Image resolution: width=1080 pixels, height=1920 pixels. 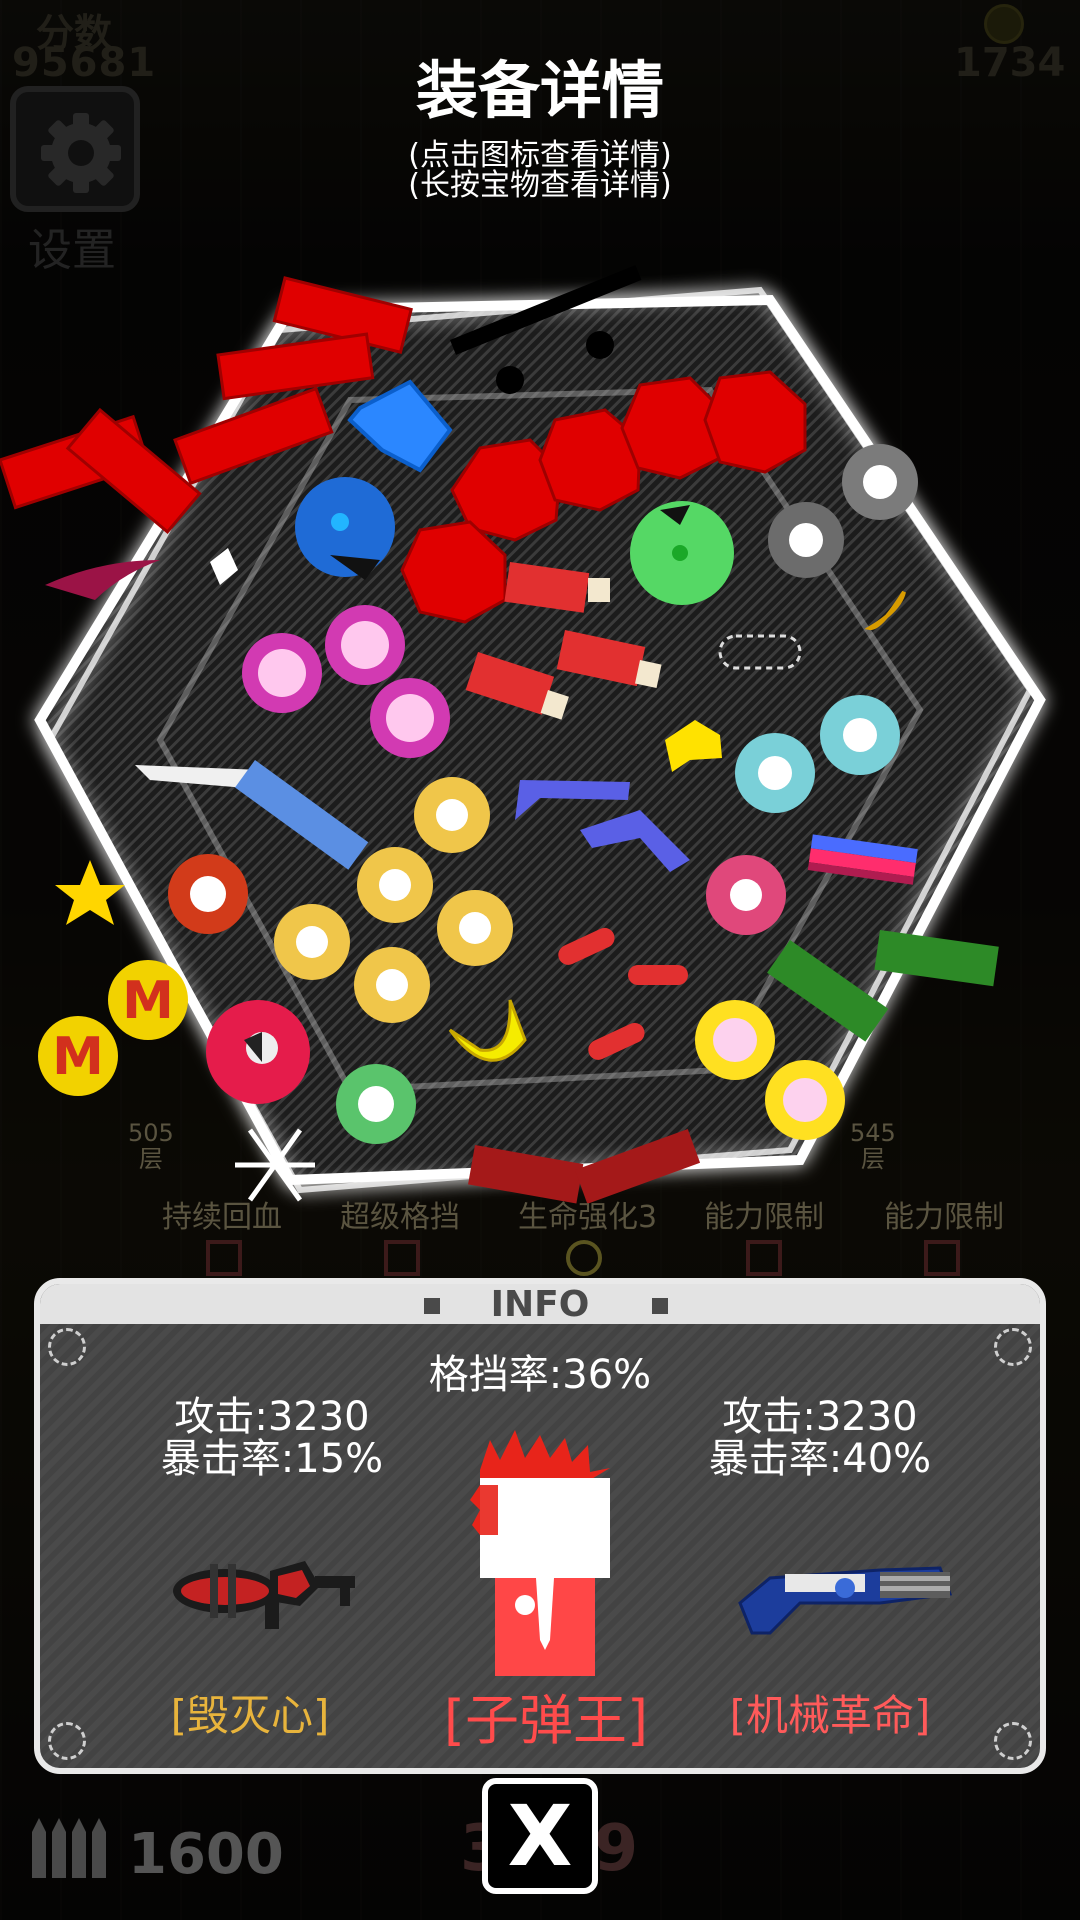 I want to click on bg-skill-label: 生命强化3, so click(x=588, y=1217).